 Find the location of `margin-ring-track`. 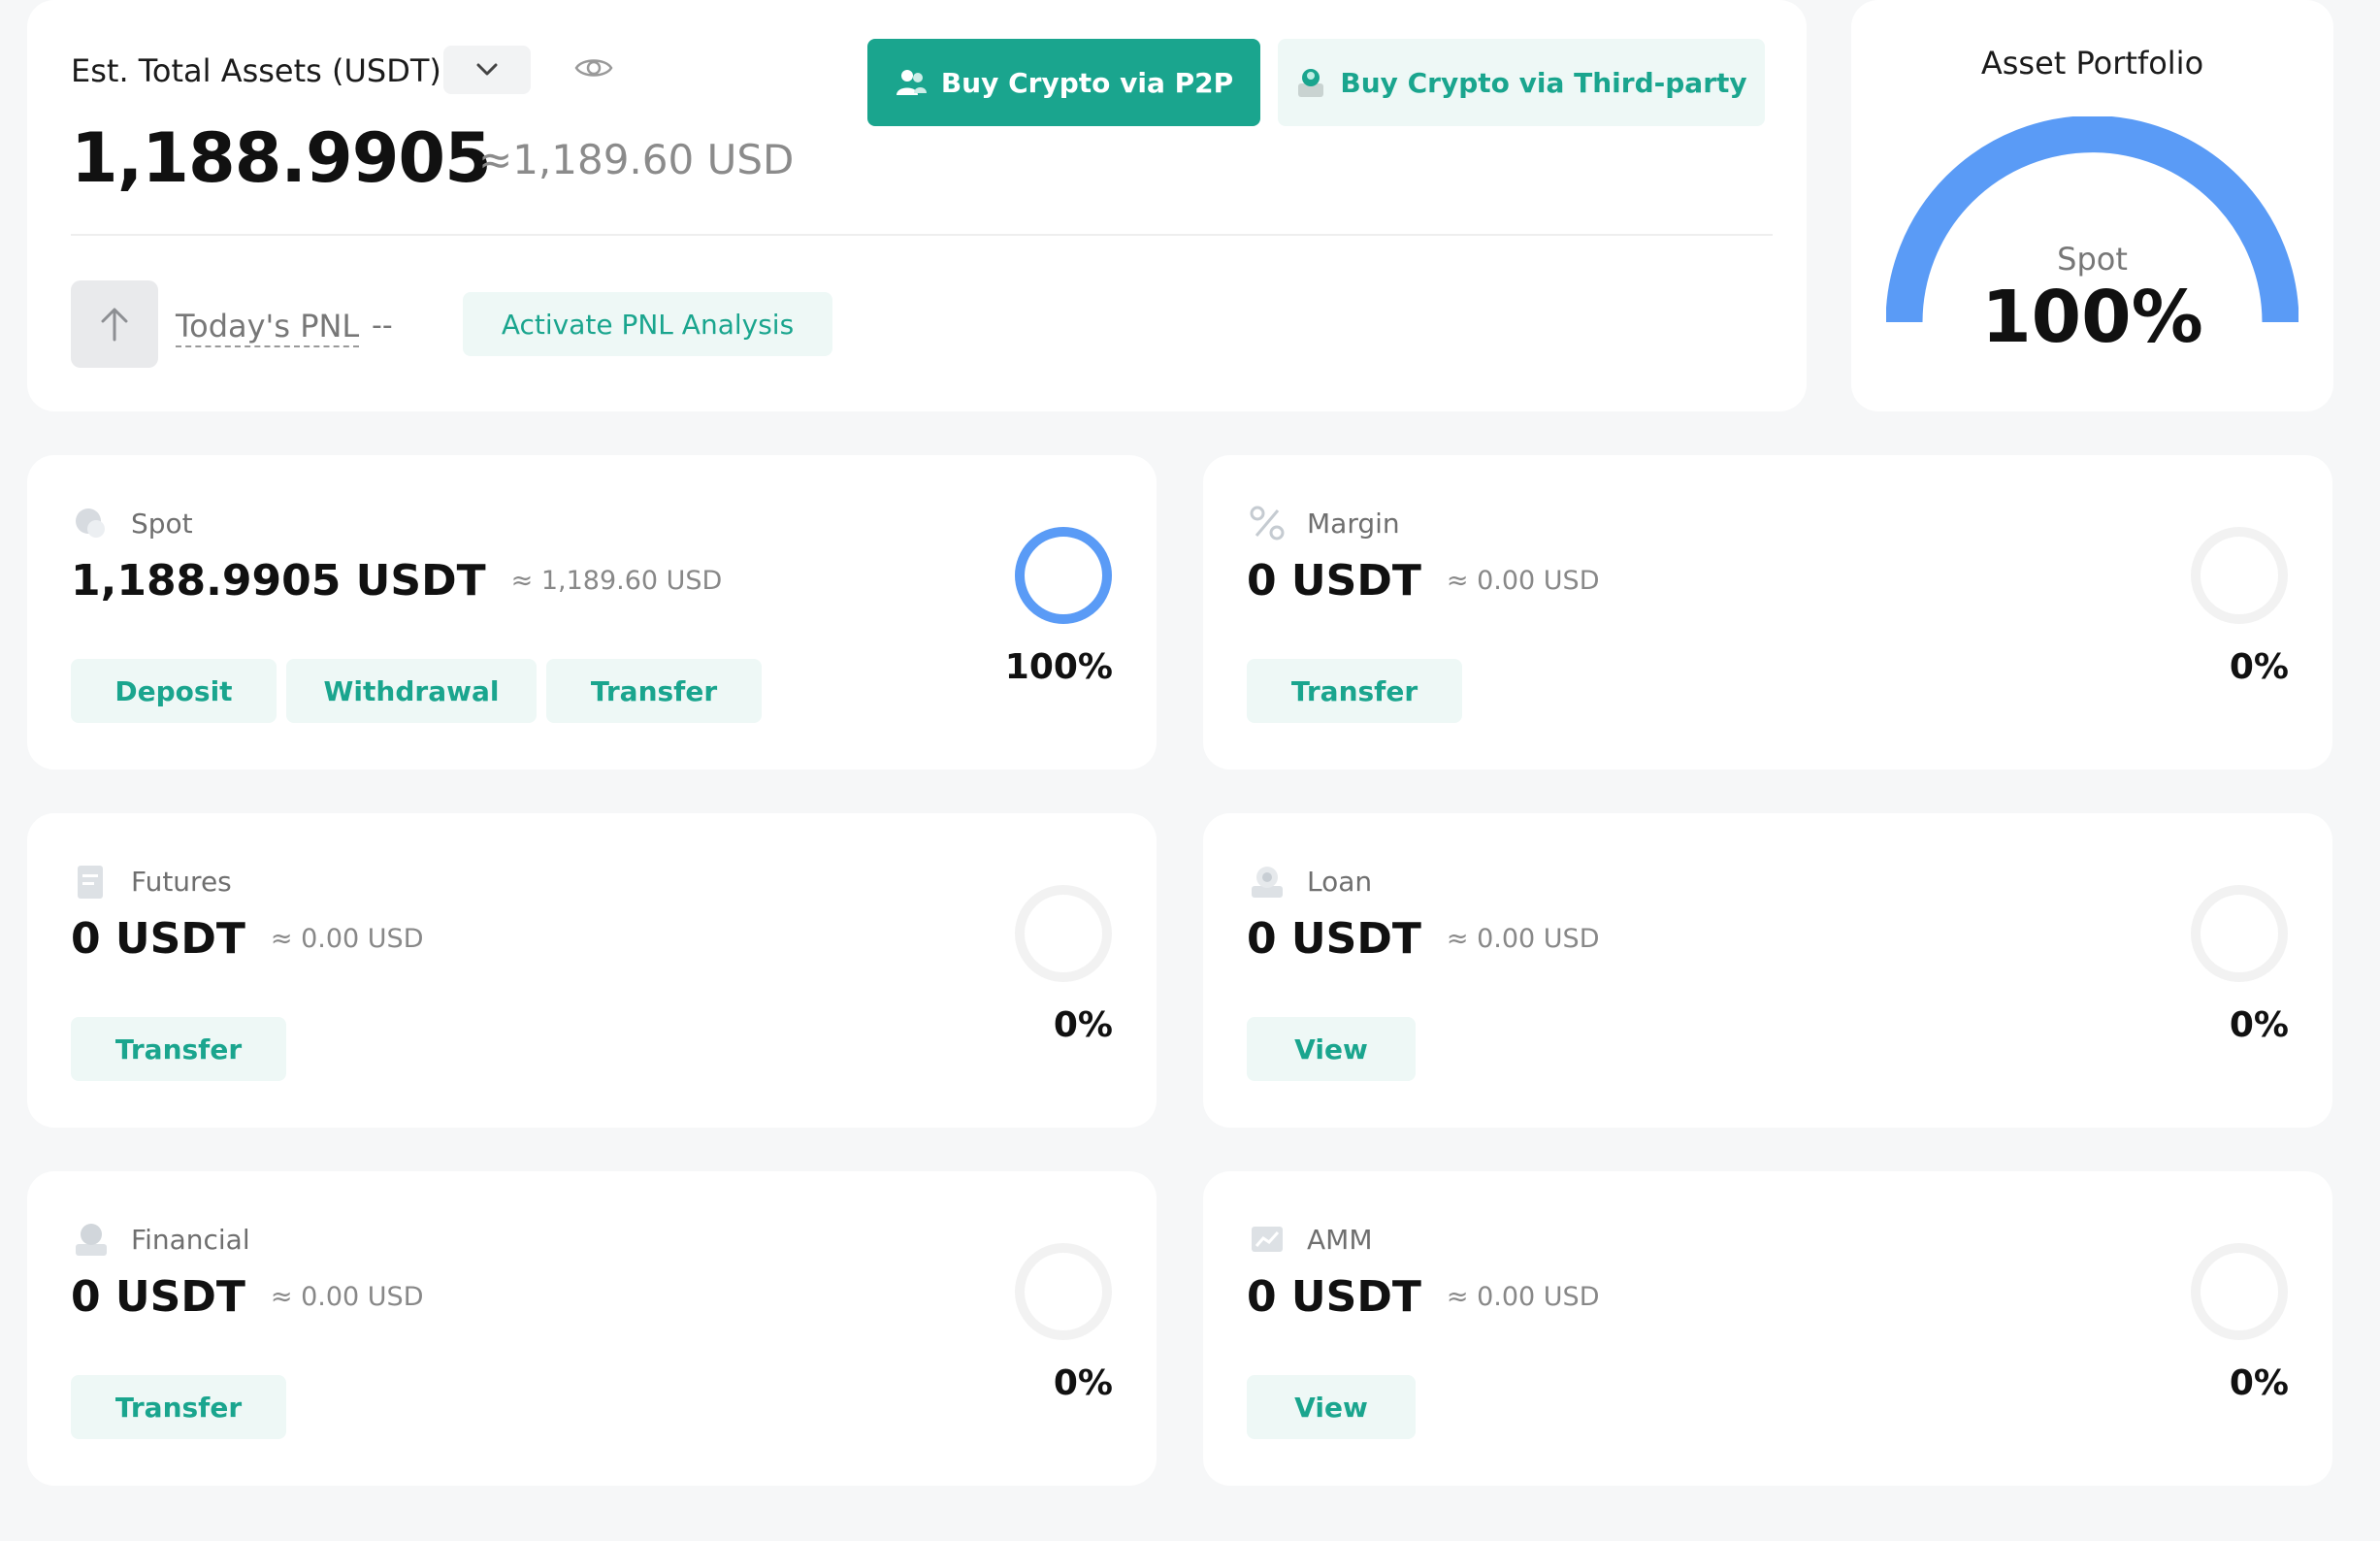

margin-ring-track is located at coordinates (2239, 575).